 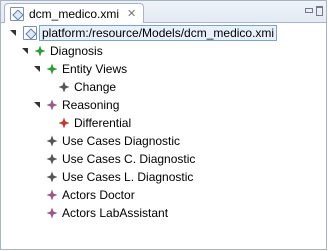 I want to click on resource-icon, so click(x=30, y=33).